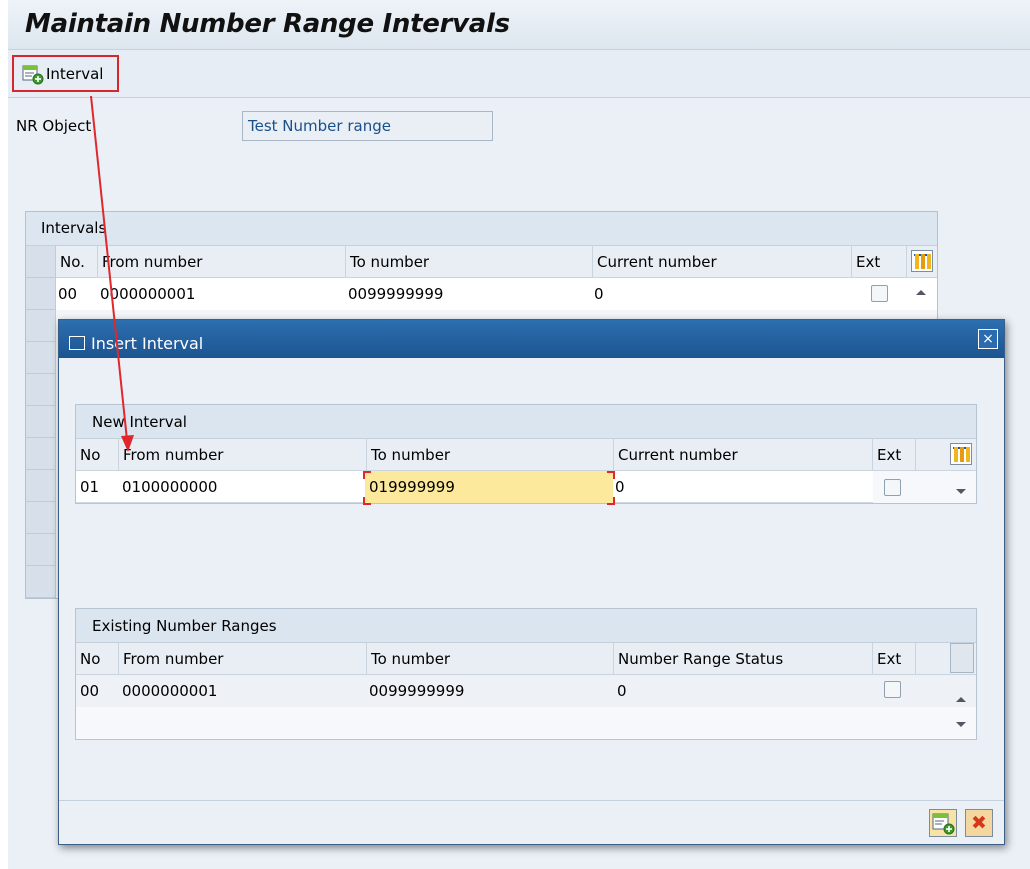  Describe the element at coordinates (112, 273) in the screenshot. I see `annotation-arrow` at that location.